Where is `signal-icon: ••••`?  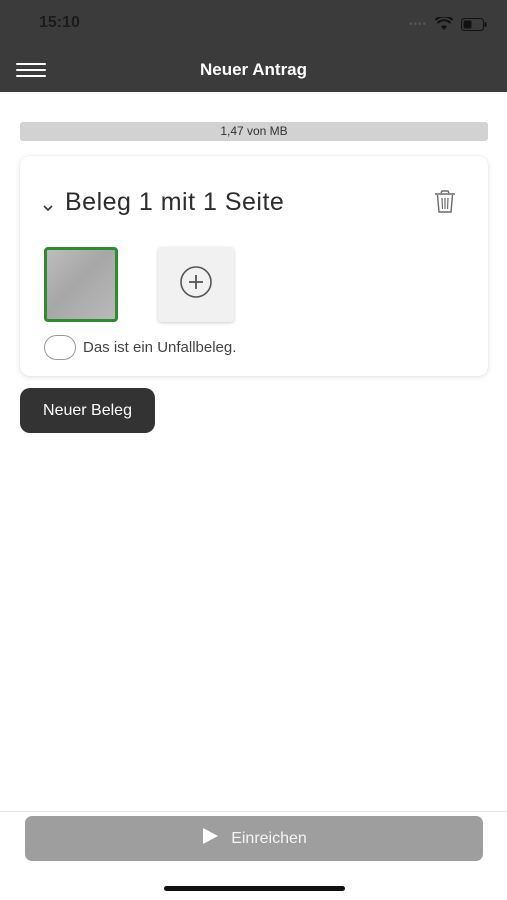 signal-icon: •••• is located at coordinates (417, 24).